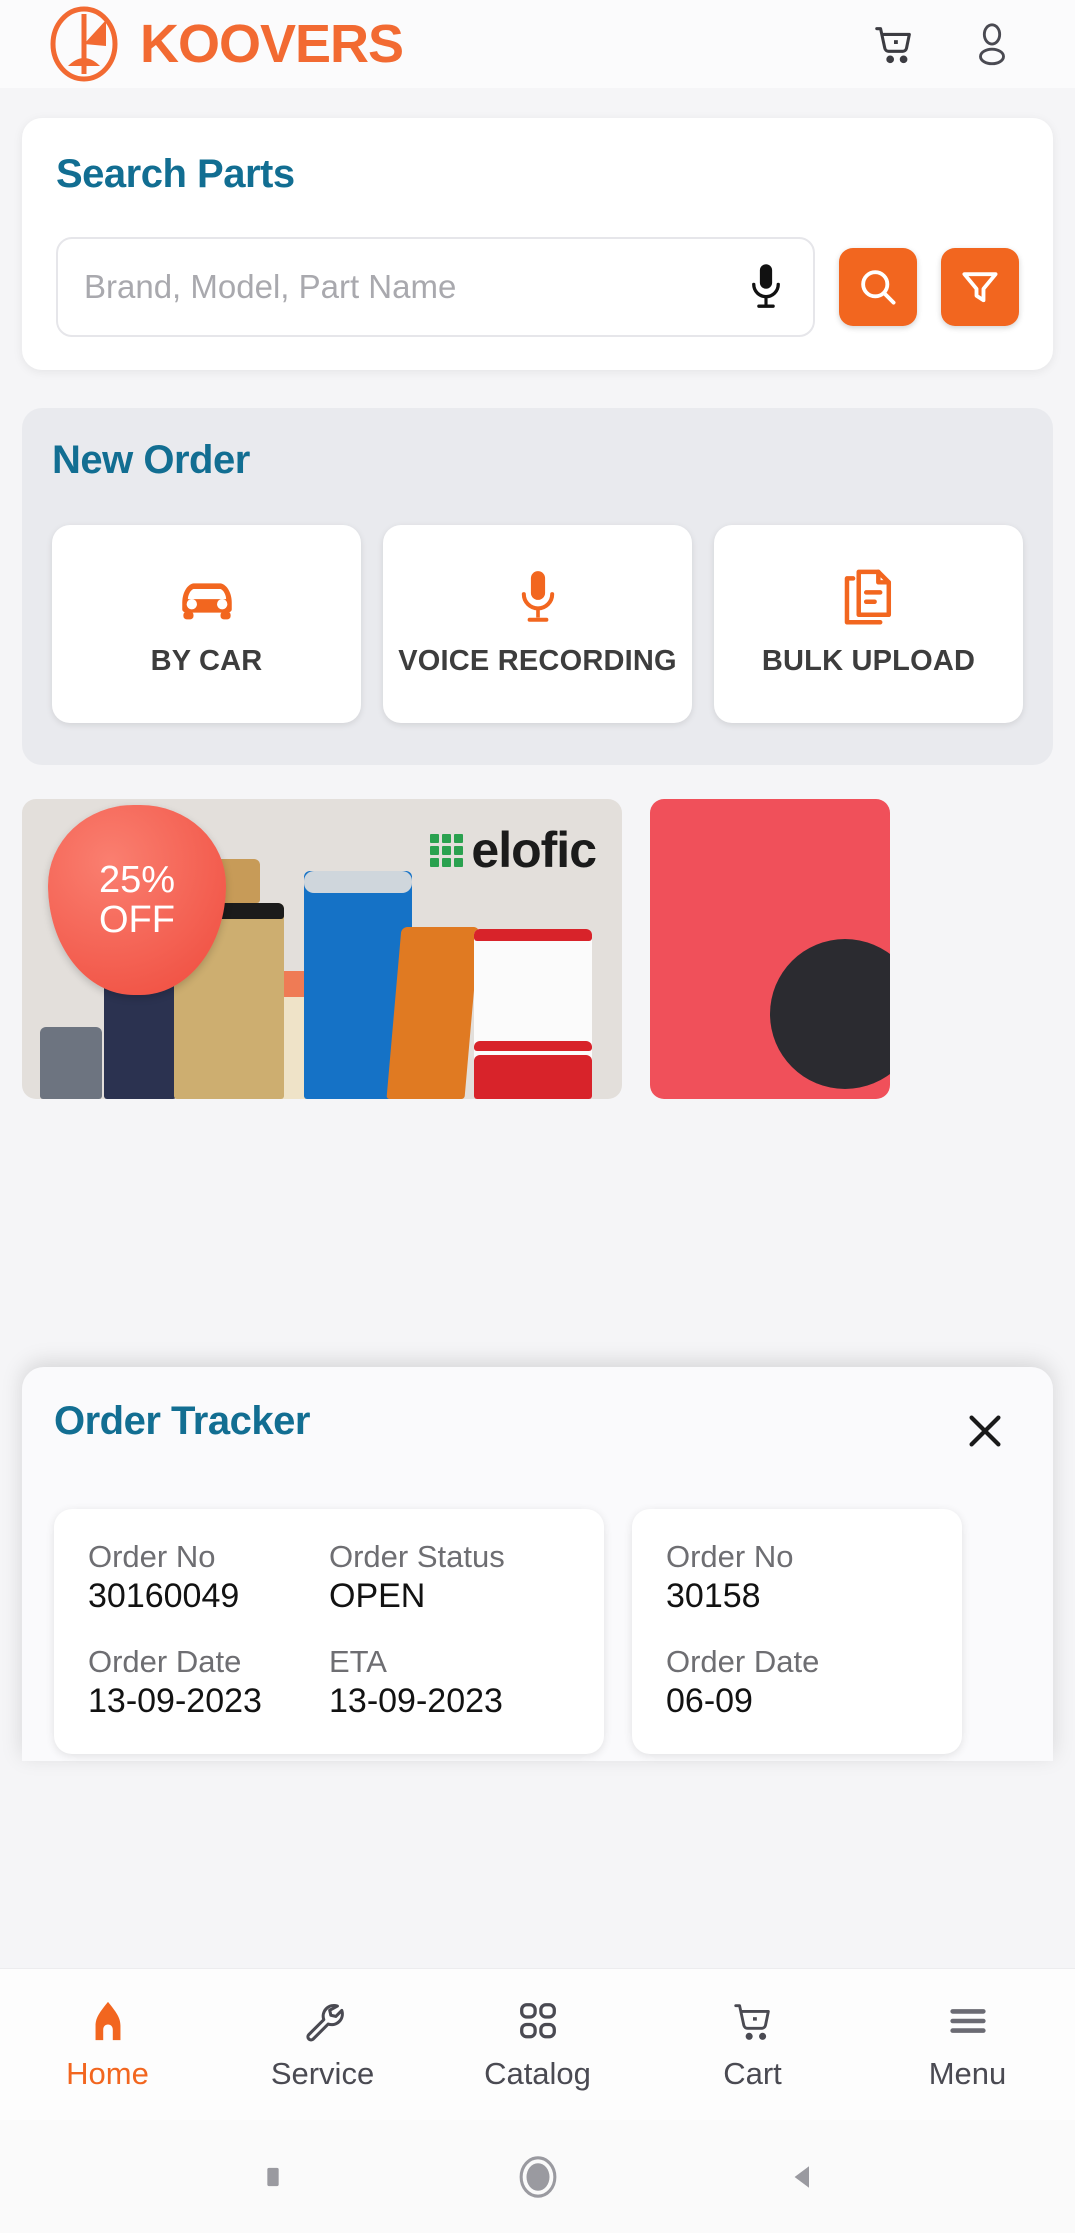 This screenshot has height=2233, width=1075. I want to click on triangle-back-icon, so click(803, 2177).